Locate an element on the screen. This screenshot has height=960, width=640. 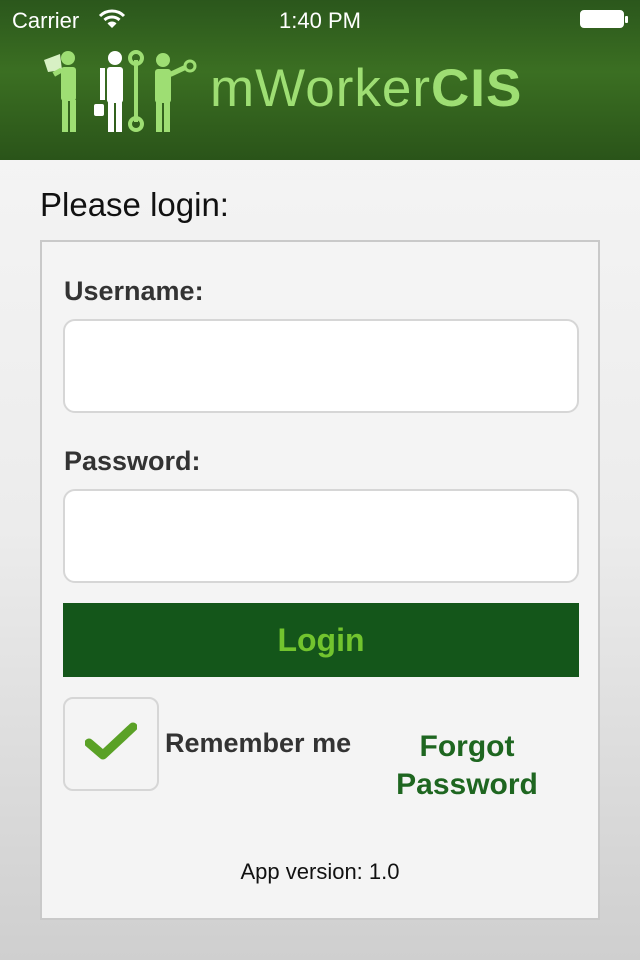
remember-me-checkbox is located at coordinates (111, 744).